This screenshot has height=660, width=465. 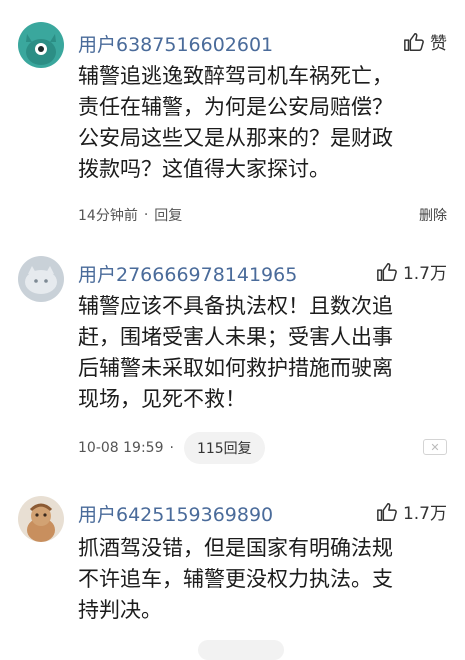 I want to click on comment-text: 抓酒驾没错，但是国家有明确法规 不许追车，辅警更没权力执法。支 持判决。, so click(x=263, y=579).